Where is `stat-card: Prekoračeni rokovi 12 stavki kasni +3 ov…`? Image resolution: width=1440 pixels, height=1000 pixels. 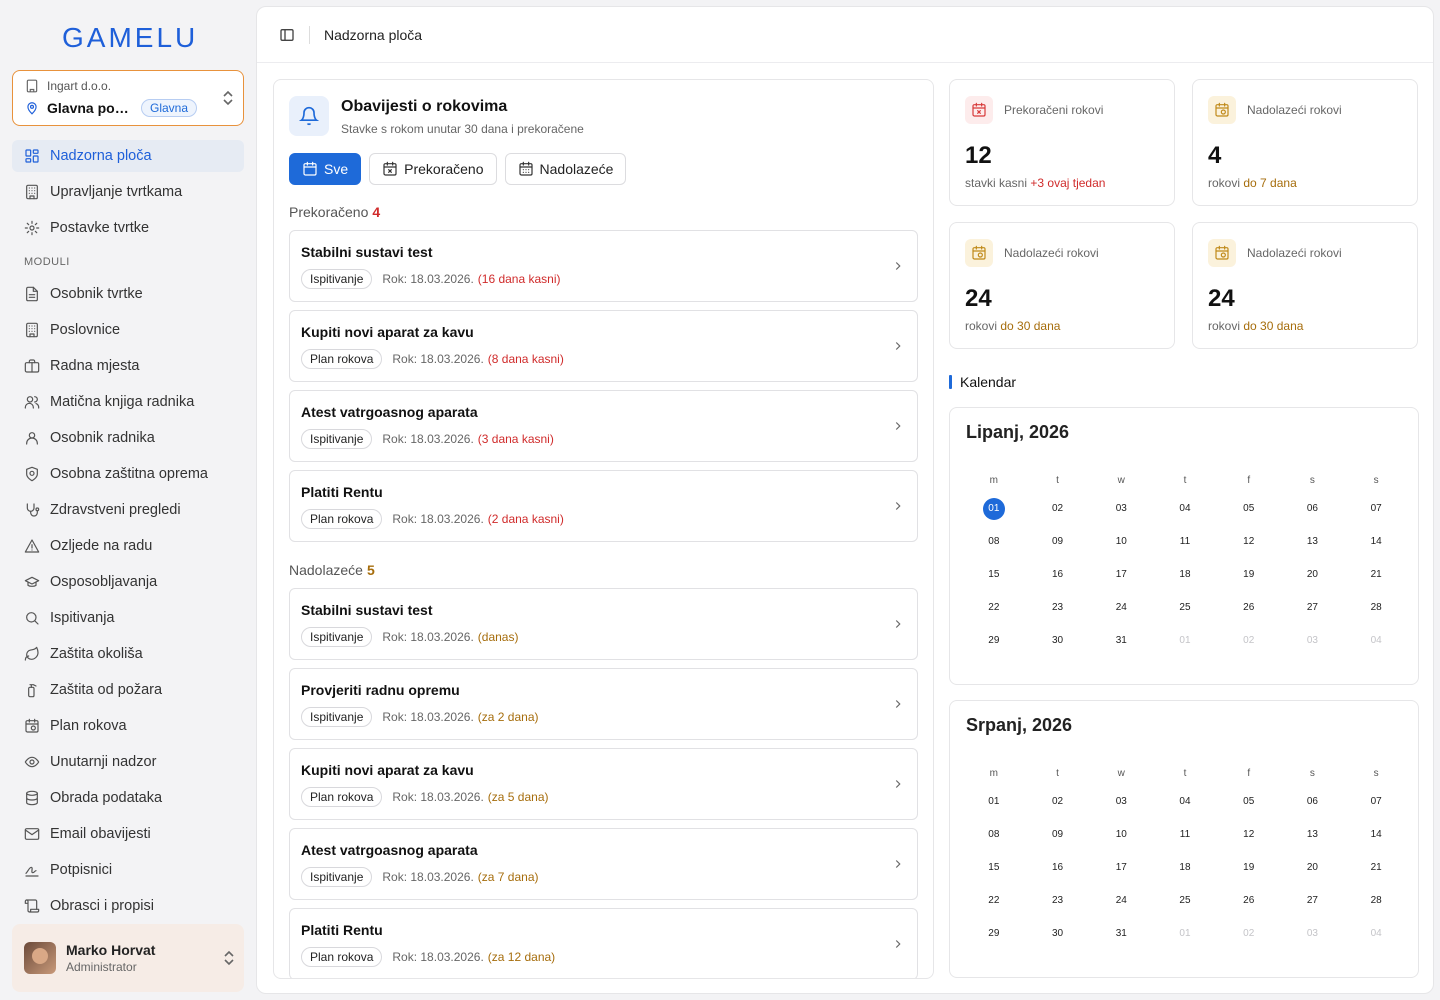
stat-card: Prekoračeni rokovi 12 stavki kasni +3 ov… is located at coordinates (1062, 142).